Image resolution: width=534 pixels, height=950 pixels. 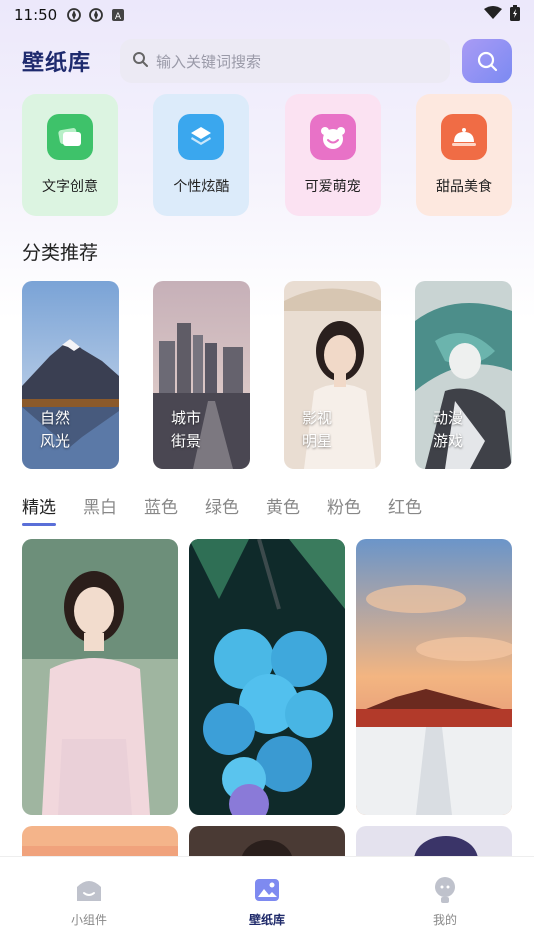 I want to click on tab-label: 壁纸库, so click(x=266, y=920).